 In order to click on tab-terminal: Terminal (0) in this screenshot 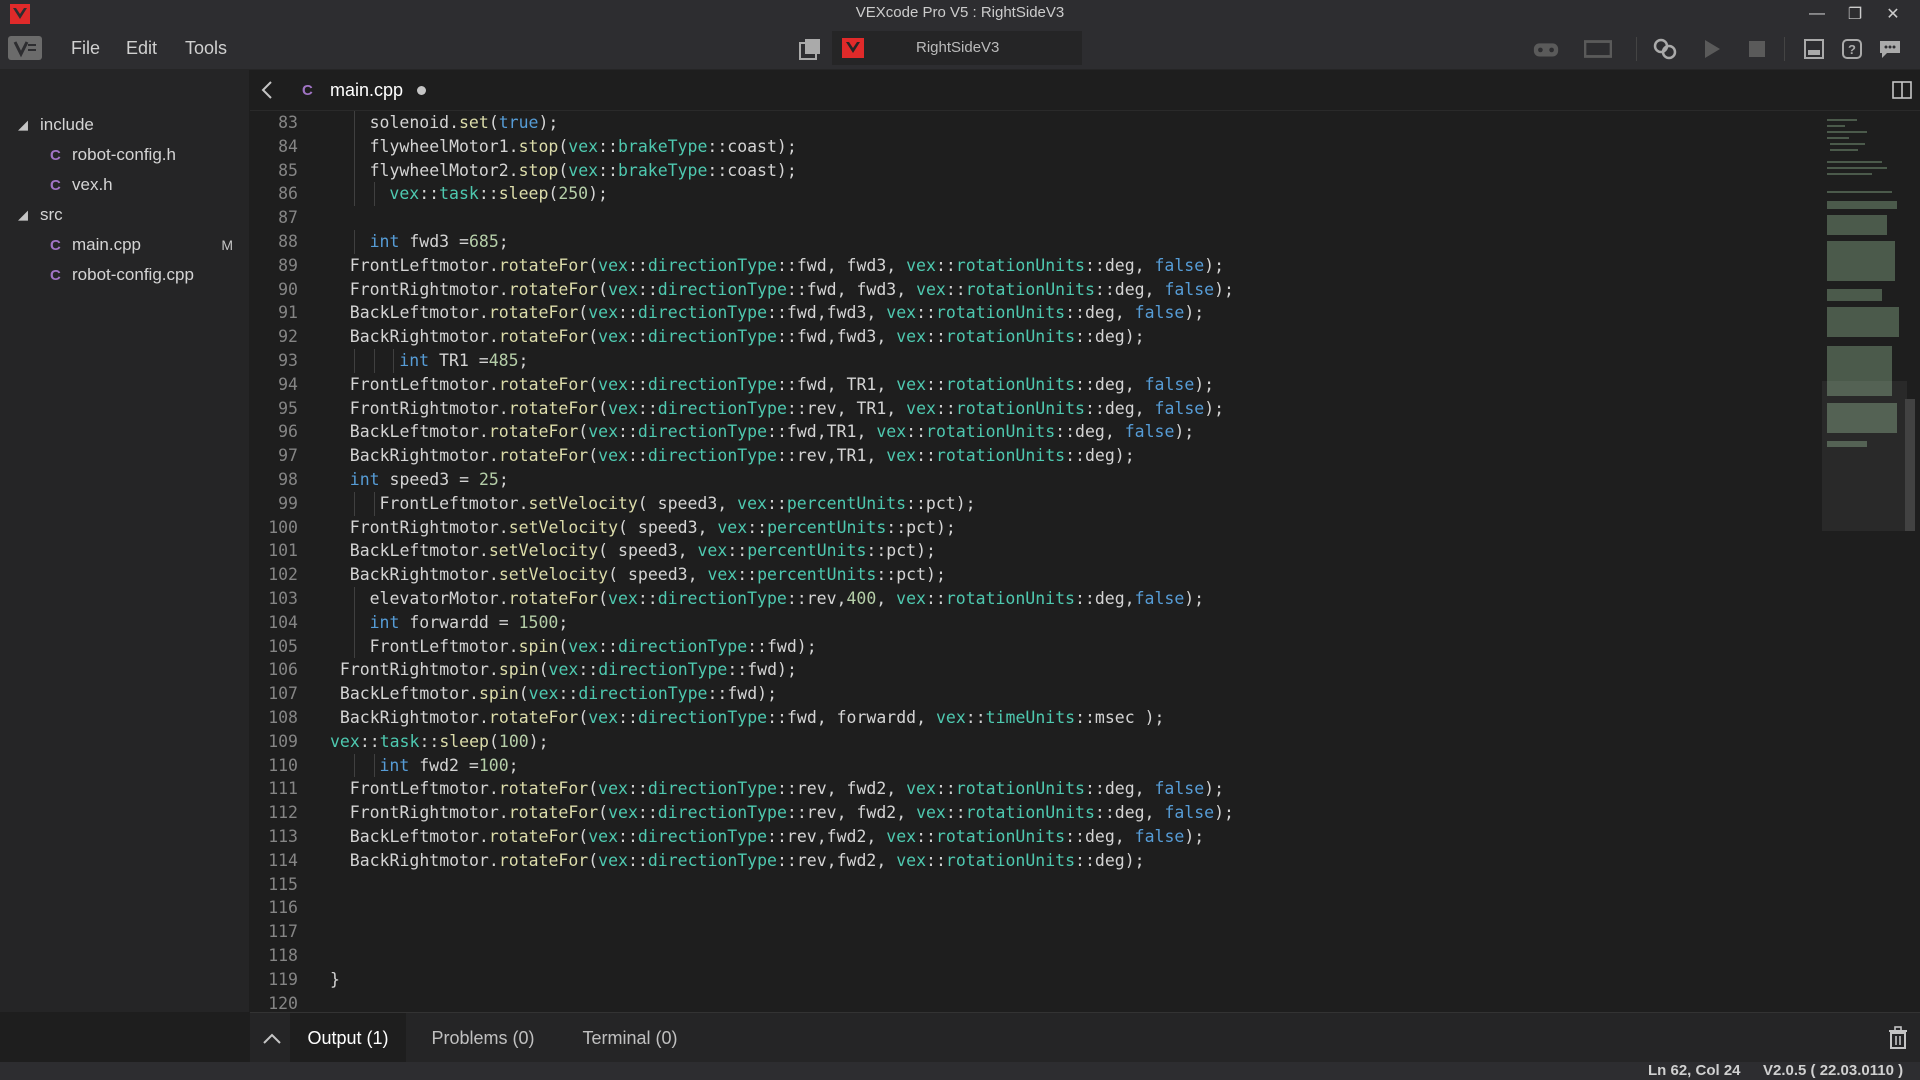, I will do `click(630, 1038)`.